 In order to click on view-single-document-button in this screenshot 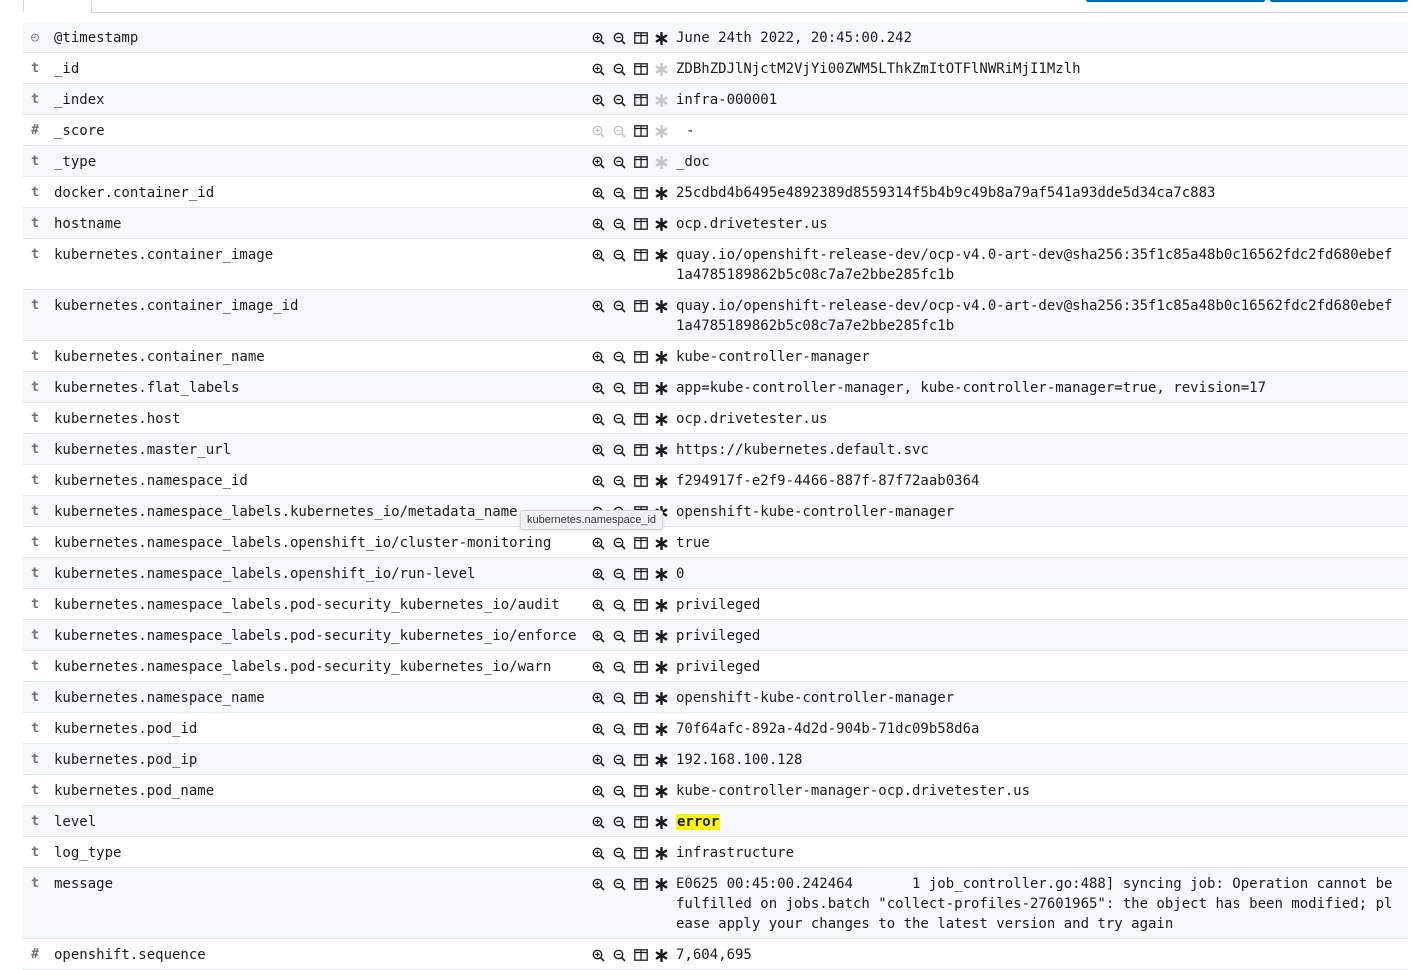, I will do `click(1339, 1)`.